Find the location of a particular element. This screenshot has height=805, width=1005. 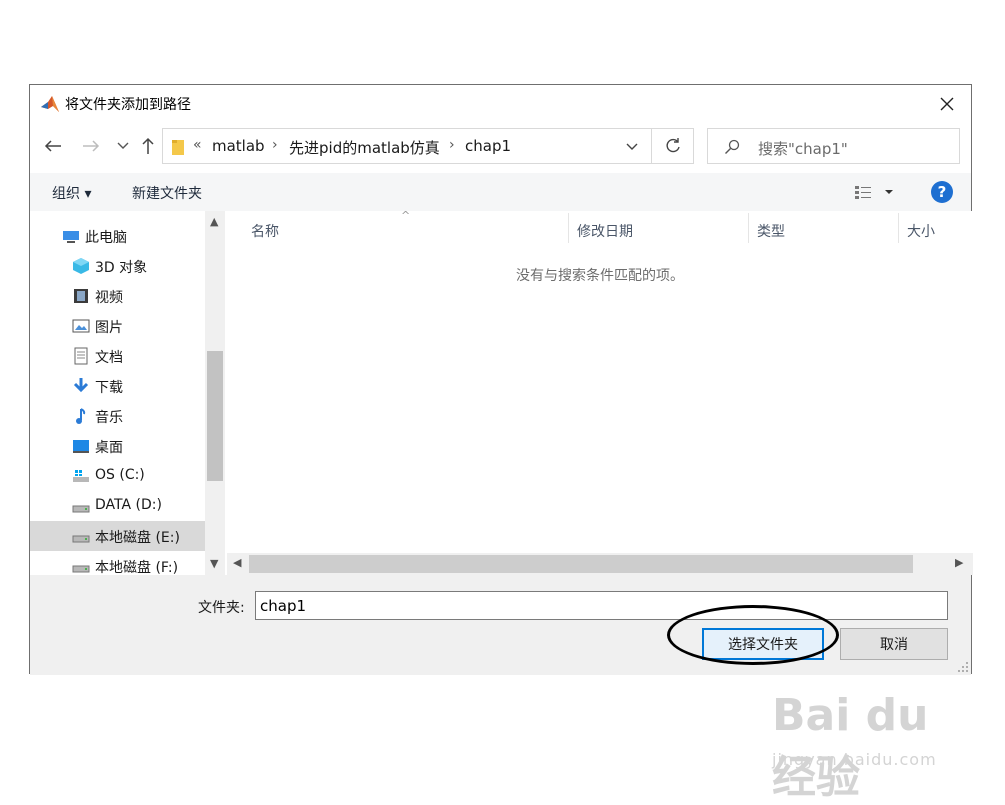

sidebar-scrollbar: ▲ ▼ is located at coordinates (215, 393).